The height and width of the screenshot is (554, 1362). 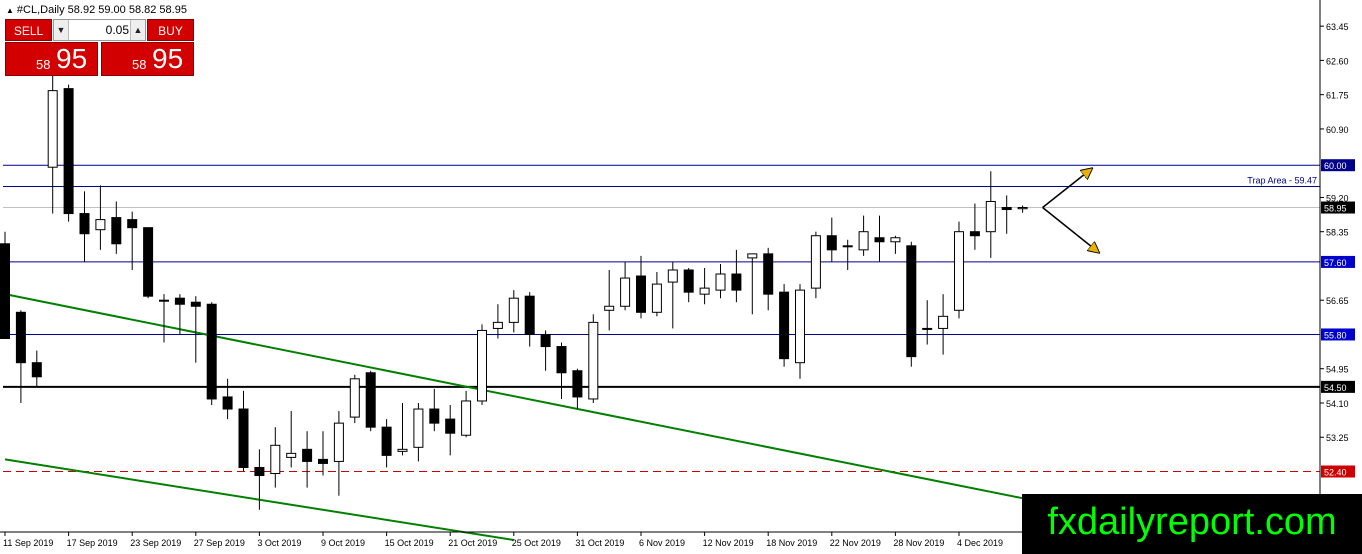 What do you see at coordinates (127, 10) in the screenshot?
I see `ohlc-values: 58.92 59.00 58.82 58.95` at bounding box center [127, 10].